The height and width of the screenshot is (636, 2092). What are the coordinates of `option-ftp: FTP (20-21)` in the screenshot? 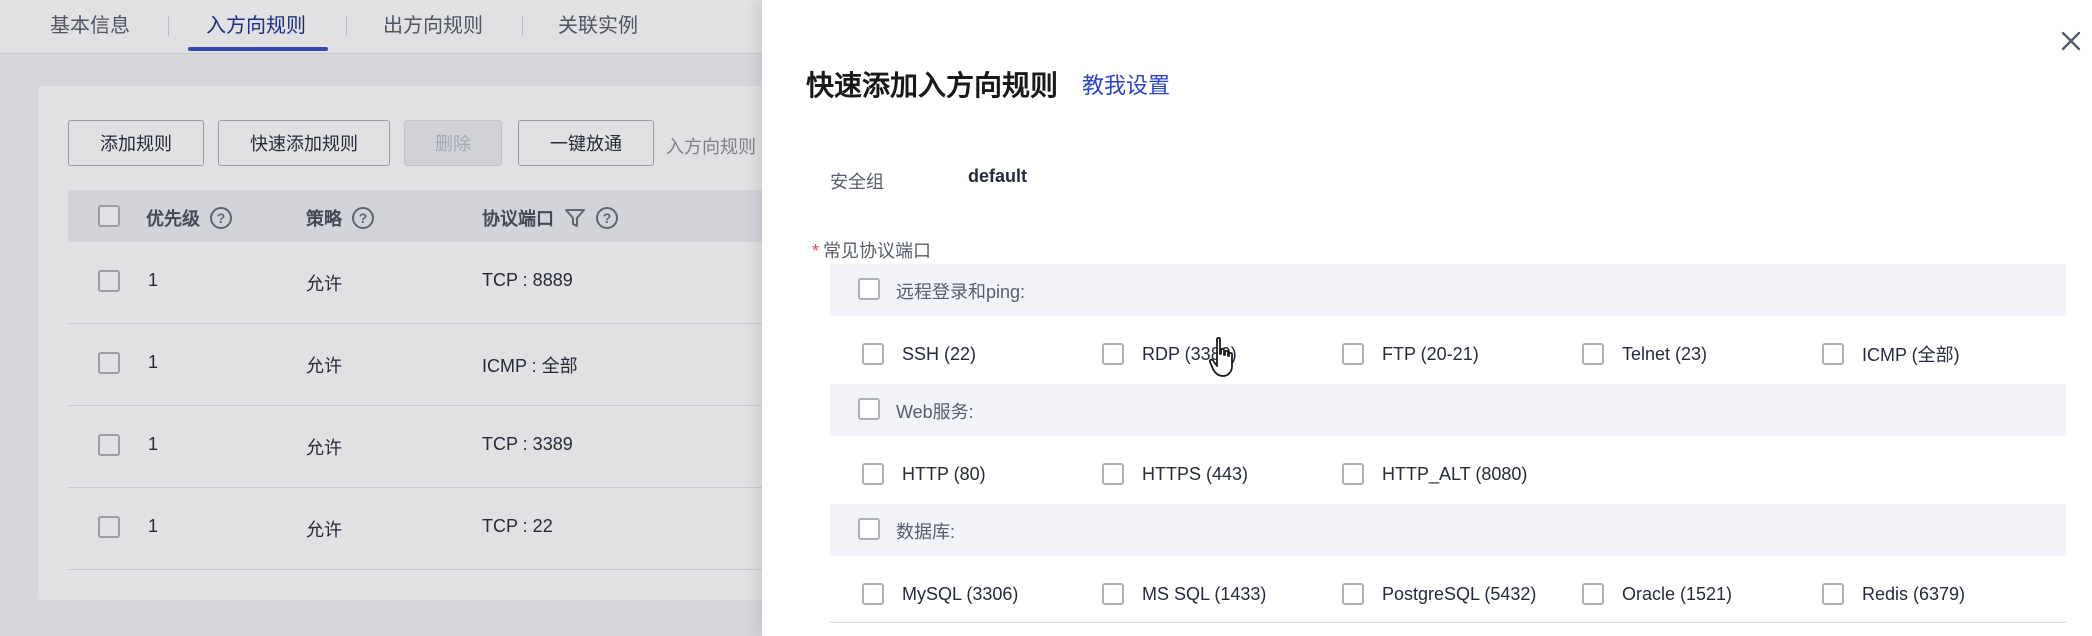 It's located at (1410, 354).